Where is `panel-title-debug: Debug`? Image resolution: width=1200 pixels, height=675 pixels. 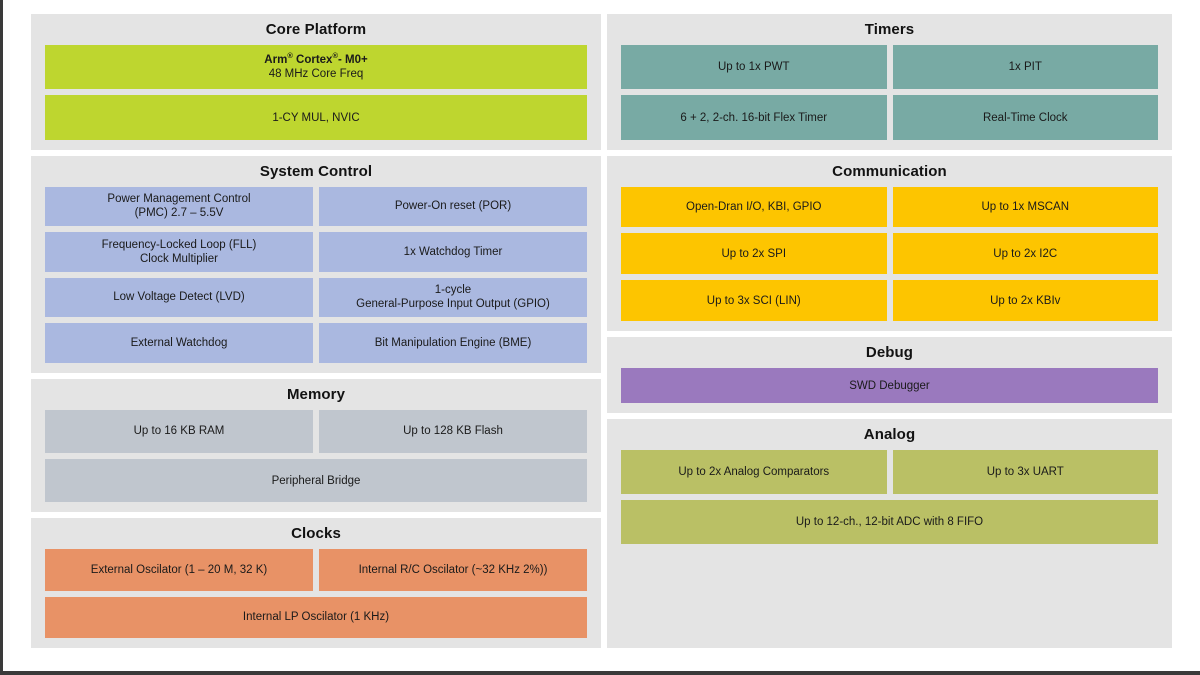 panel-title-debug: Debug is located at coordinates (889, 352).